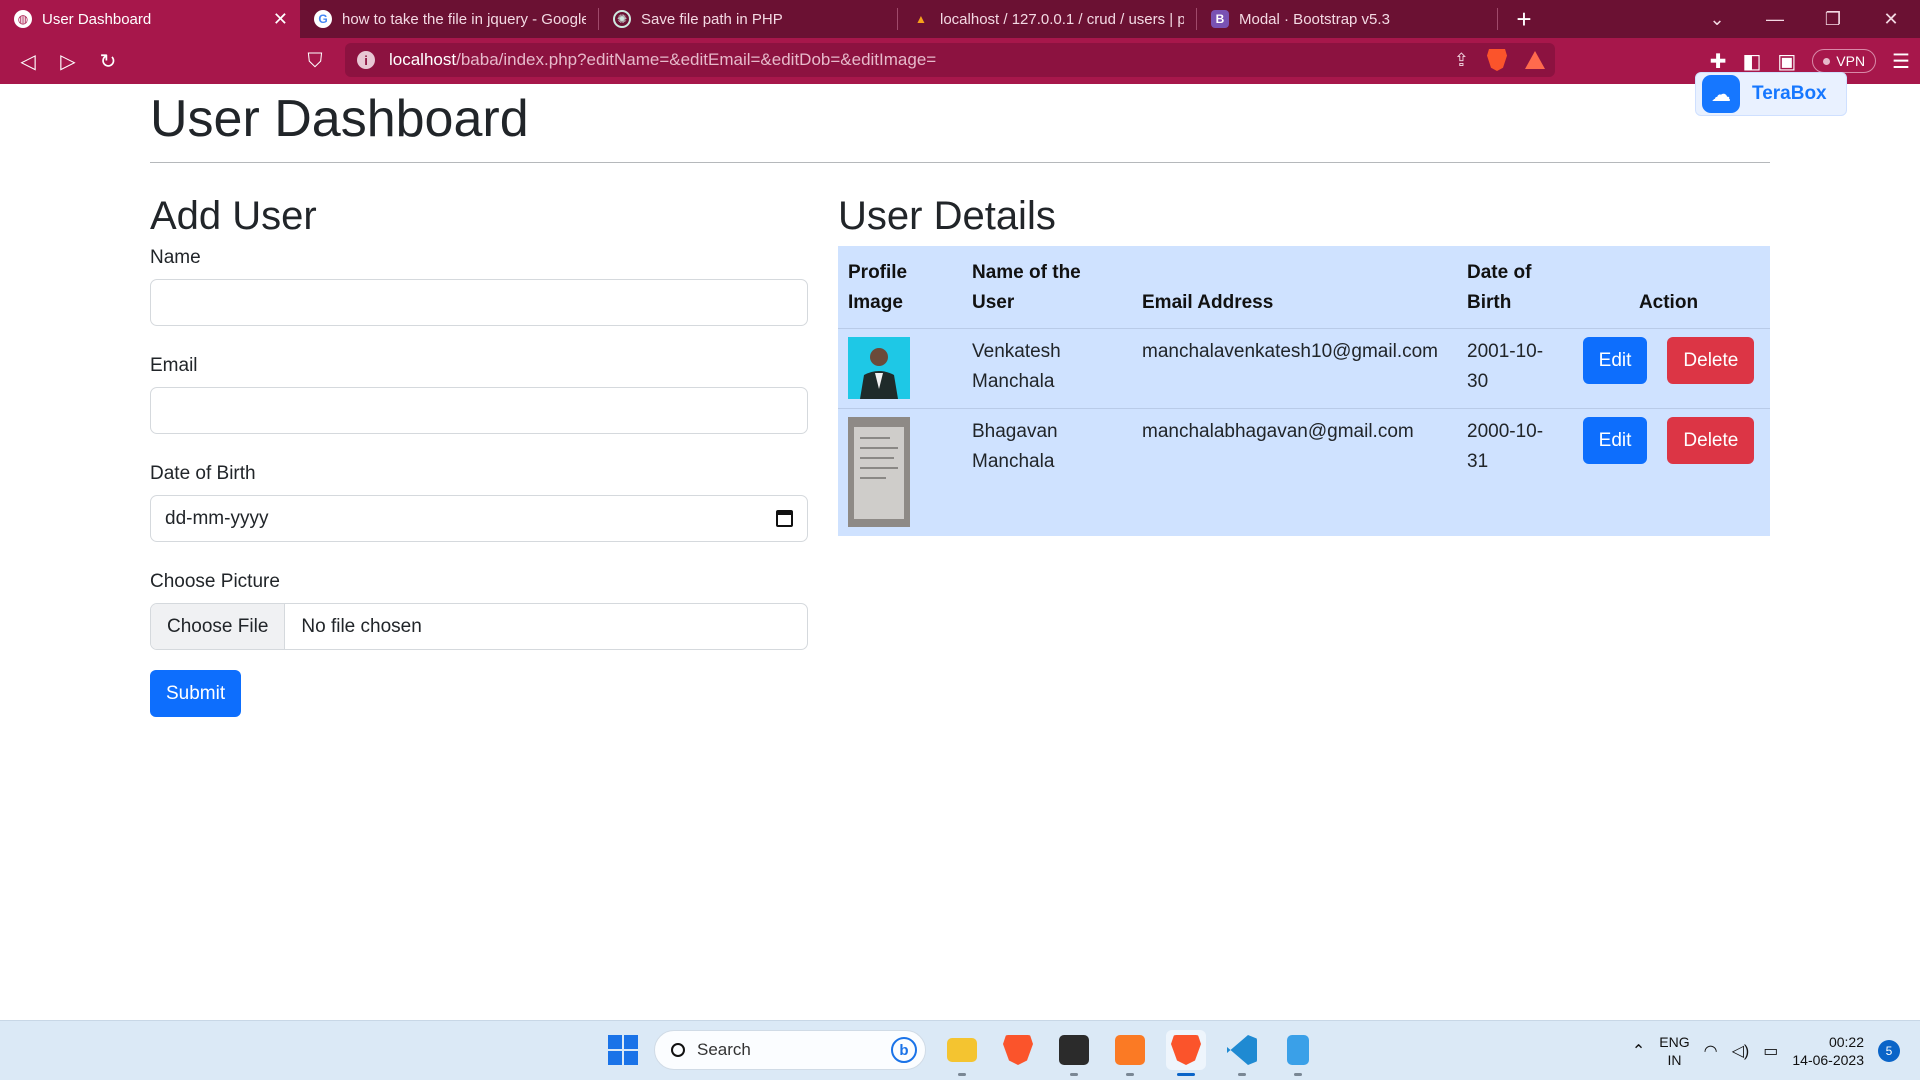 The height and width of the screenshot is (1080, 1920). Describe the element at coordinates (1718, 61) in the screenshot. I see `extensions-puzzle-icon: ✚` at that location.